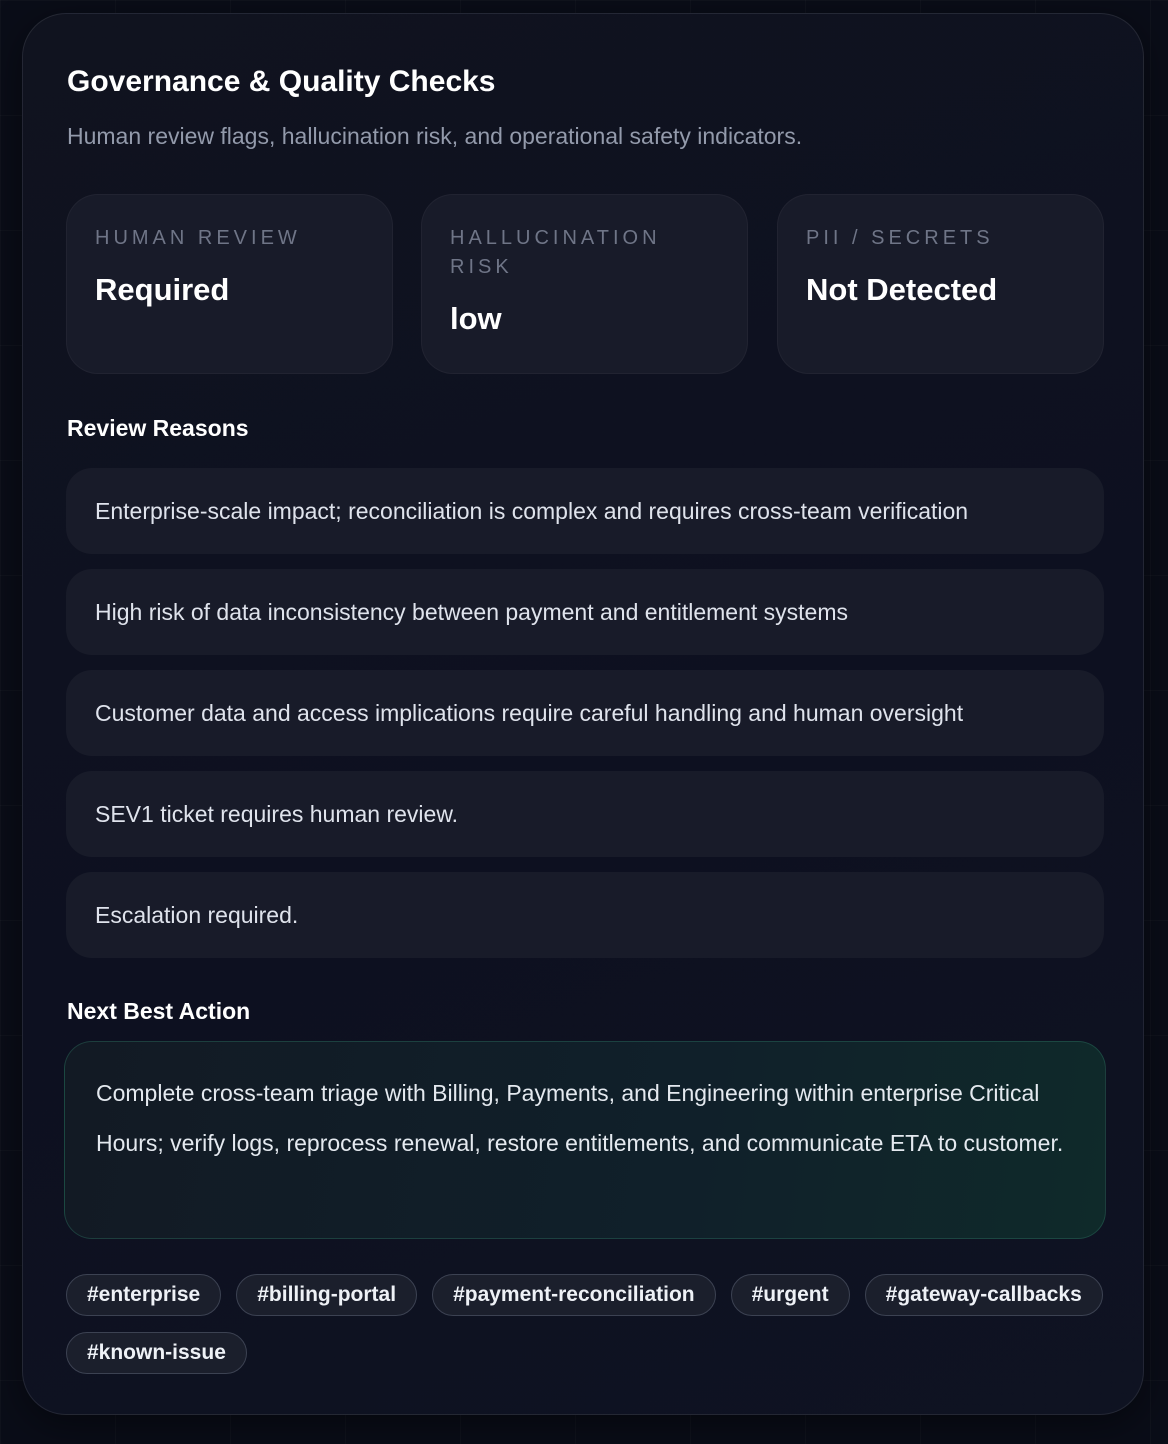  I want to click on hallucination-risk-card: HALLUCINATION RISK low, so click(584, 284).